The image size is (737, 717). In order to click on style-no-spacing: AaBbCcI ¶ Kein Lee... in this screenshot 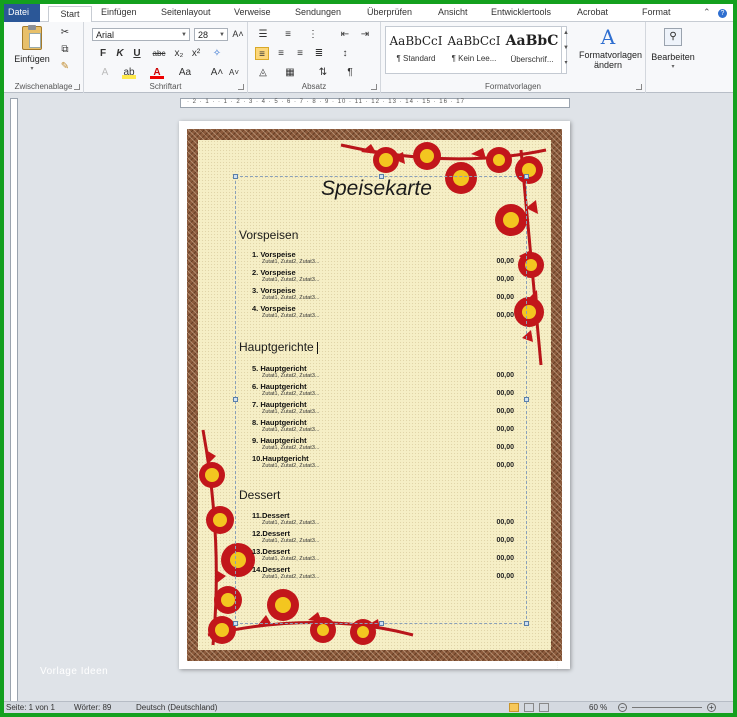, I will do `click(474, 50)`.